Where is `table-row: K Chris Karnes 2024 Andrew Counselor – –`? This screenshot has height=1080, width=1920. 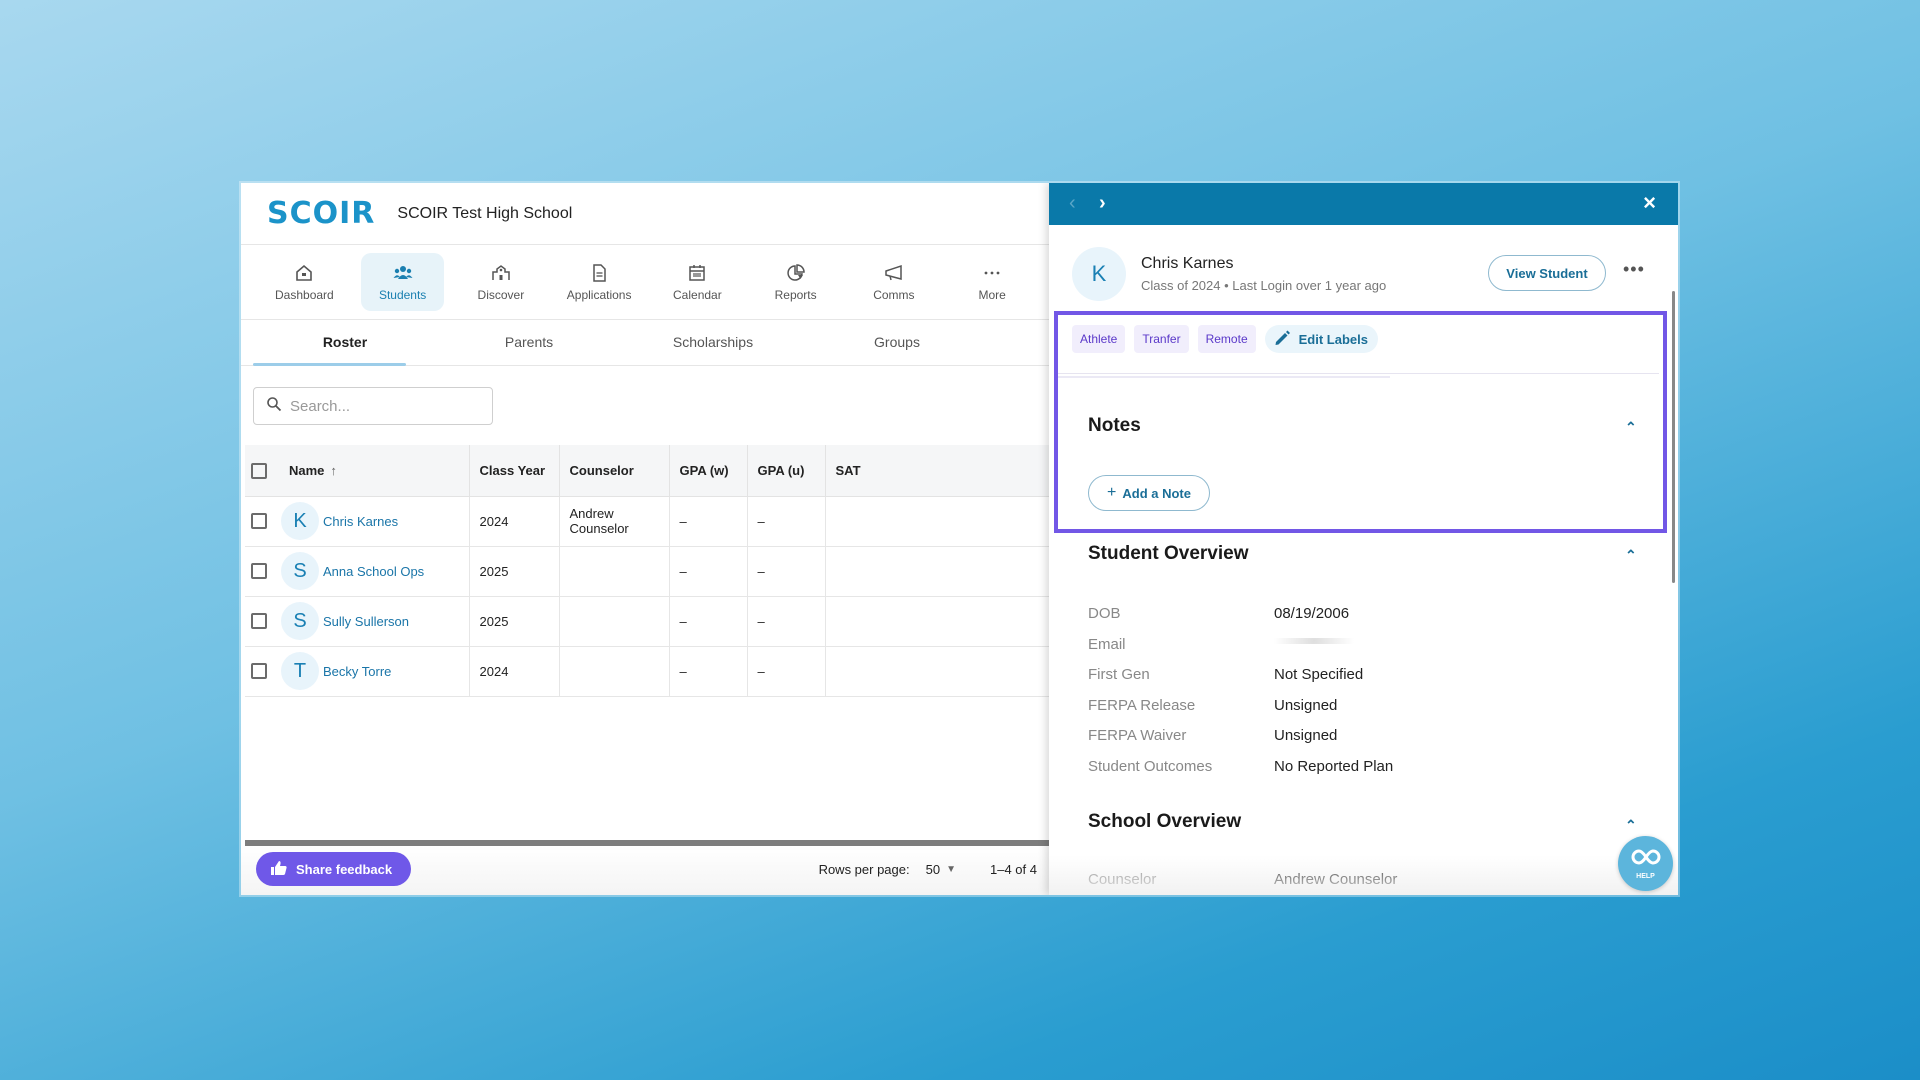 table-row: K Chris Karnes 2024 Andrew Counselor – – is located at coordinates (647, 521).